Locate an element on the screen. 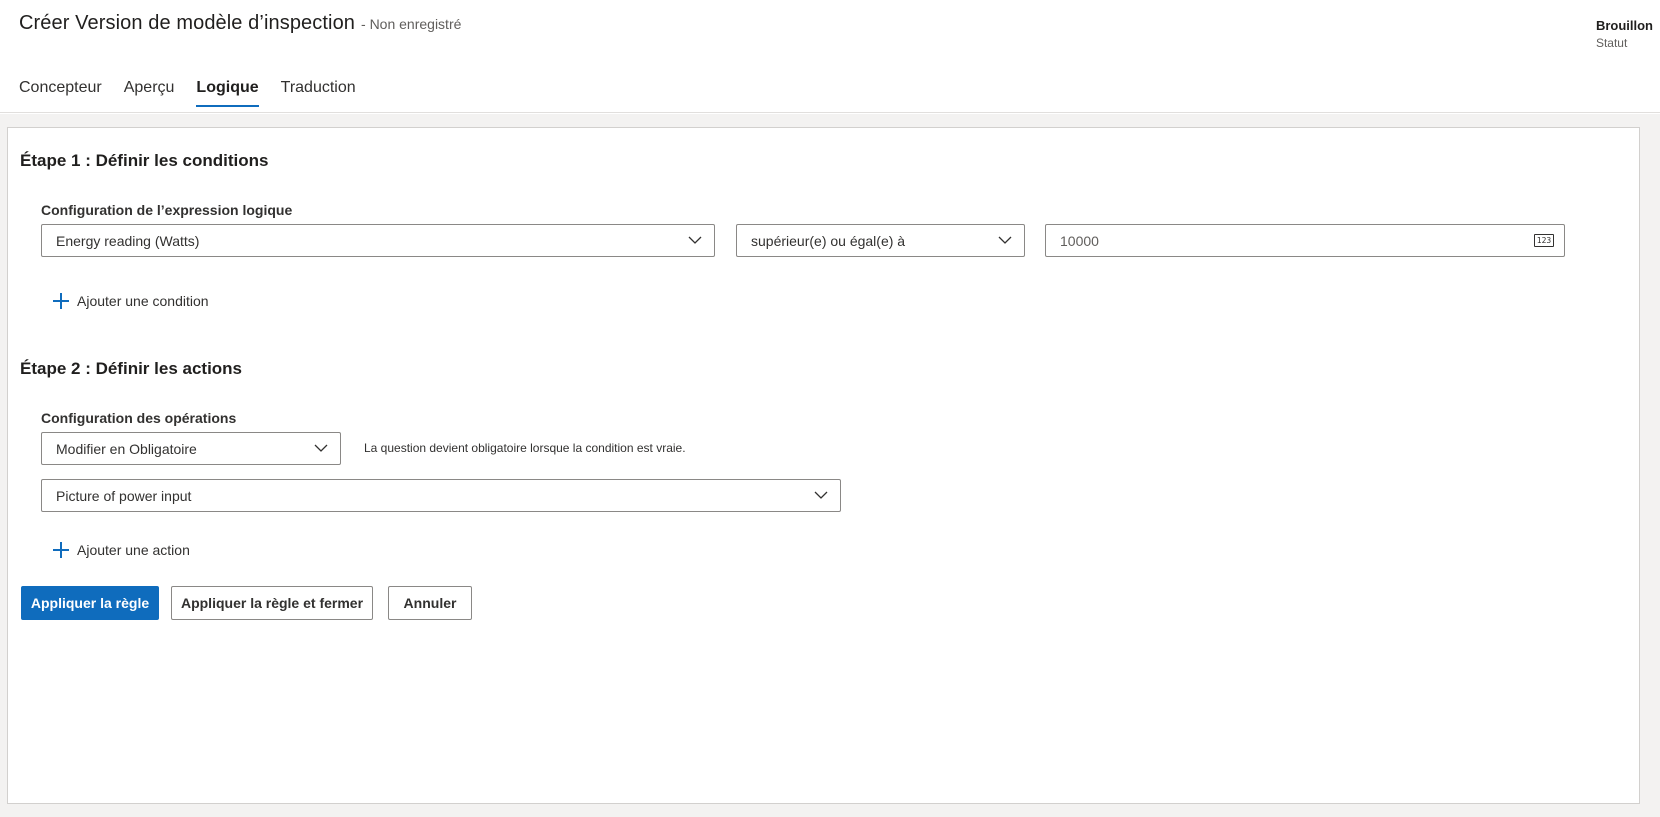 This screenshot has width=1660, height=817. add-condition-label: Ajouter une condition is located at coordinates (143, 301).